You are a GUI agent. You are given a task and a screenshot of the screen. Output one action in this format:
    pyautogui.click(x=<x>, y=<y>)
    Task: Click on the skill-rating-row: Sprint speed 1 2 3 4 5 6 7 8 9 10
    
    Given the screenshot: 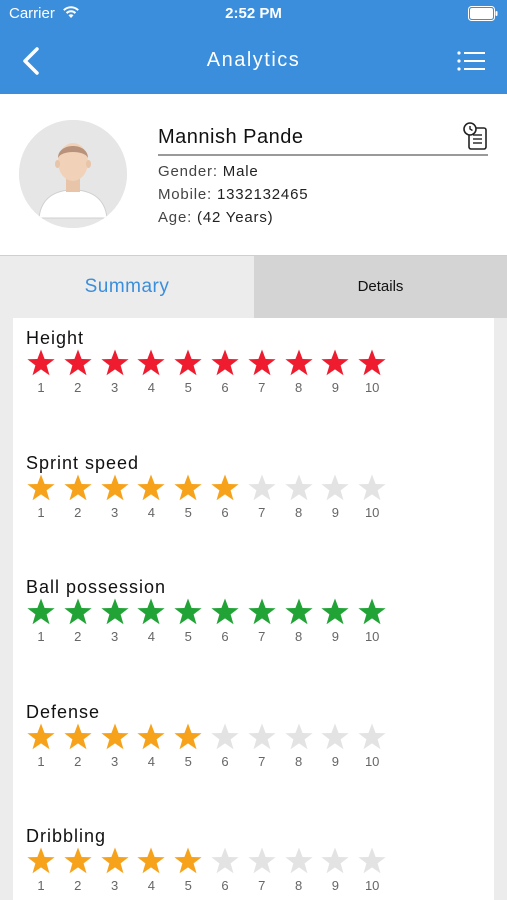 What is the action you would take?
    pyautogui.click(x=253, y=508)
    